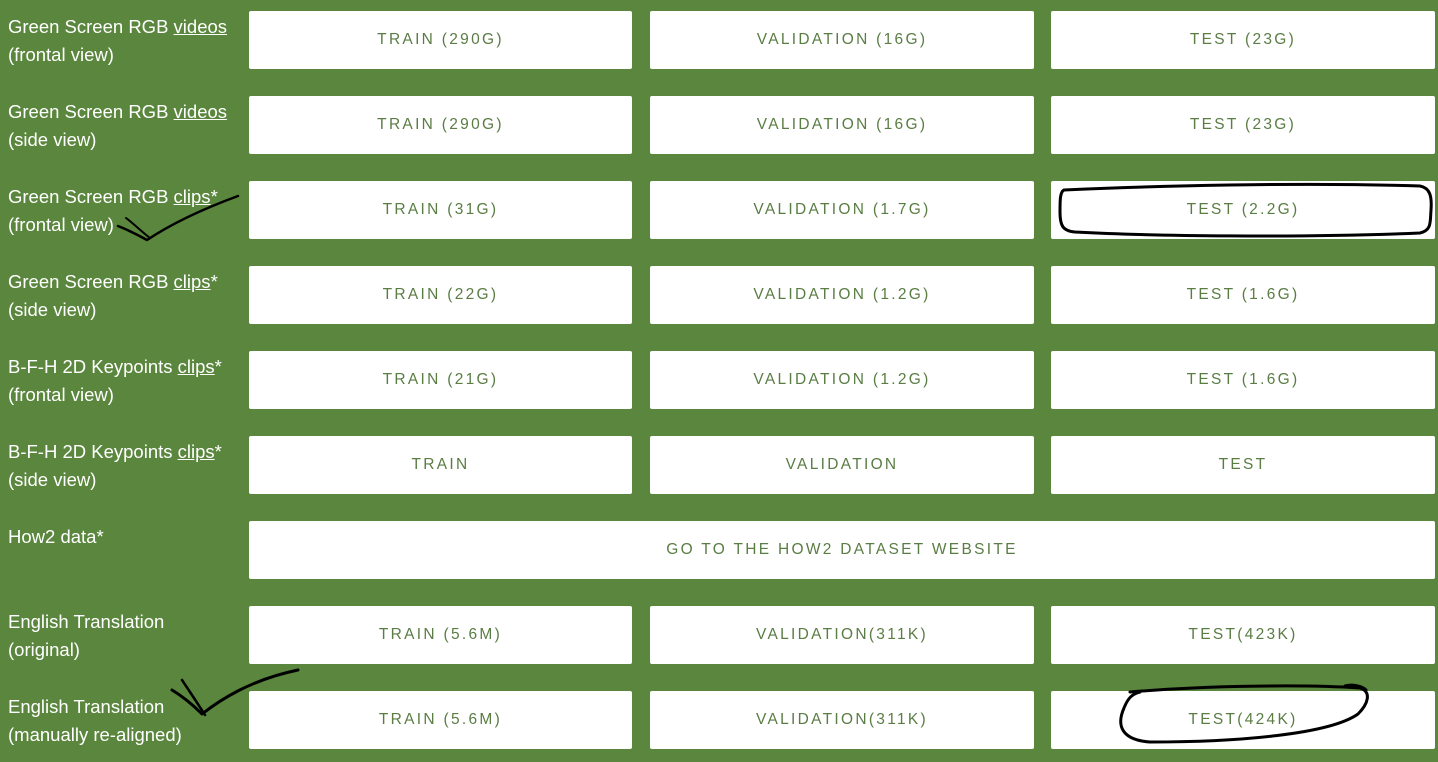 Image resolution: width=1438 pixels, height=762 pixels. What do you see at coordinates (842, 550) in the screenshot?
I see `how2-website-button: GO TO THE HOW2 DATASET WEBSITE` at bounding box center [842, 550].